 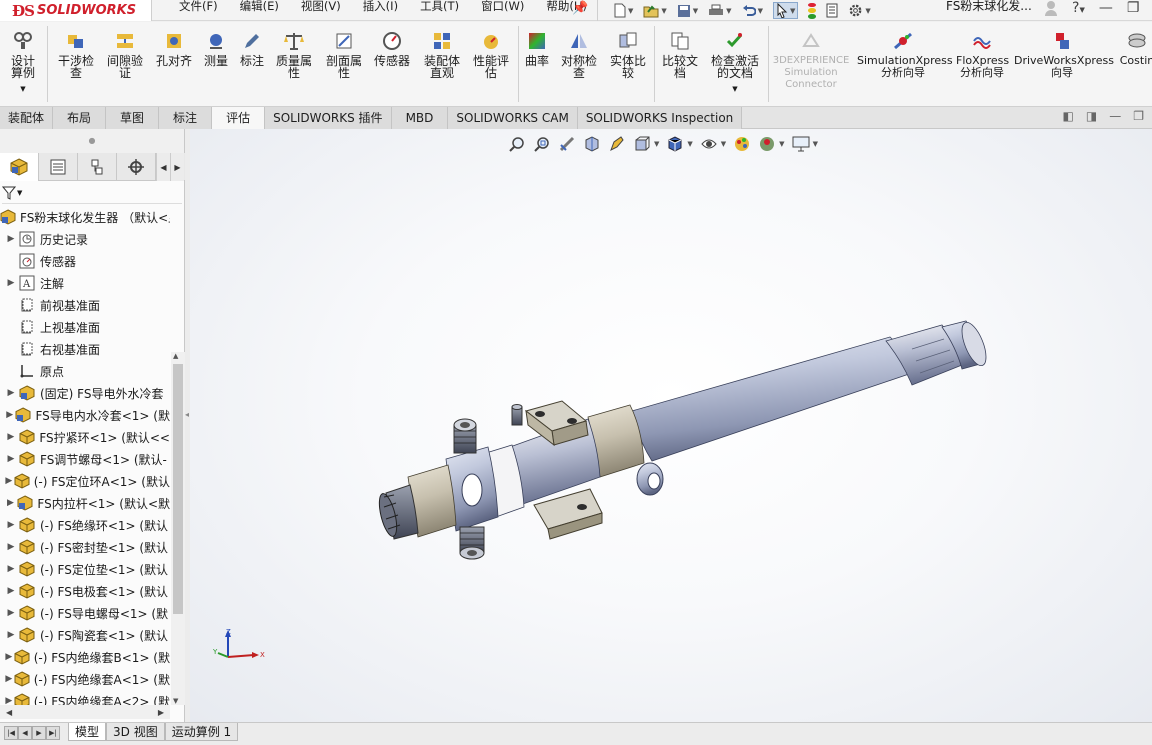 What do you see at coordinates (85, 525) in the screenshot?
I see `tree-item: ▶ (-) FS绝缘环<1> (默认` at bounding box center [85, 525].